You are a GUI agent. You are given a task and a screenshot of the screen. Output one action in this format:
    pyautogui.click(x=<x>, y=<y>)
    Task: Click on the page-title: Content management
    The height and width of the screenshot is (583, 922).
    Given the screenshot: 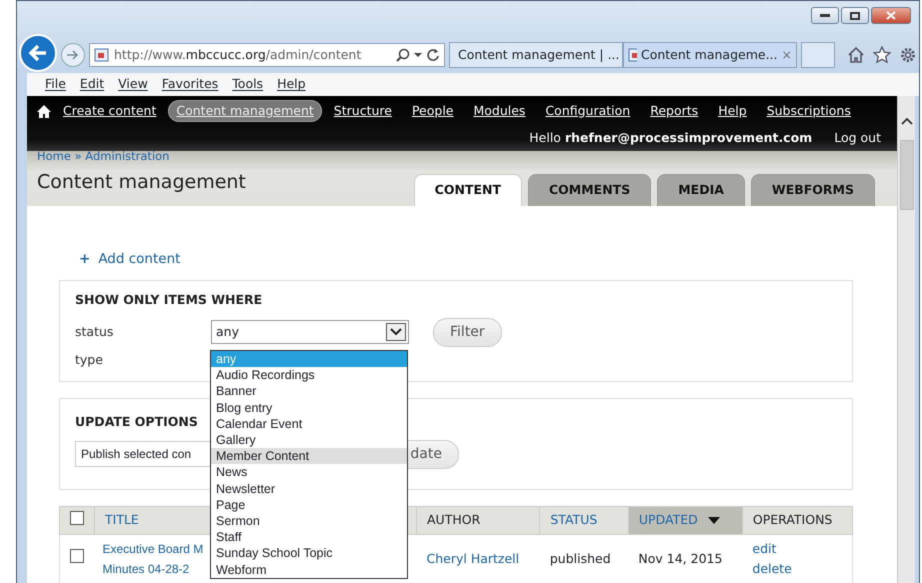 What is the action you would take?
    pyautogui.click(x=141, y=182)
    